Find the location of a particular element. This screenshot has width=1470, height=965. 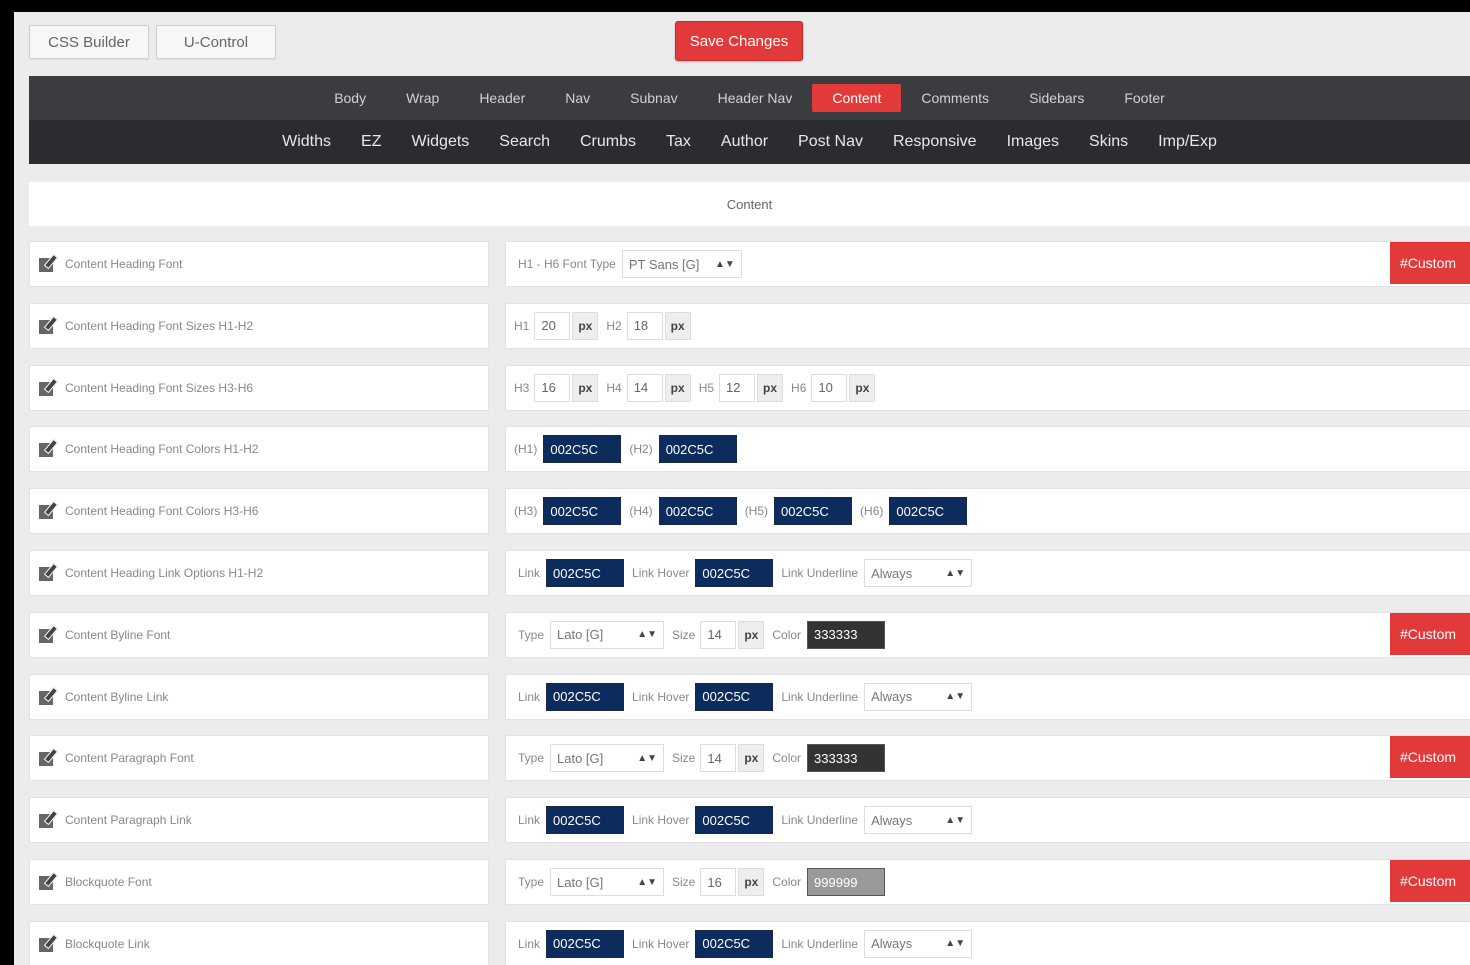

tab-search: Search is located at coordinates (524, 142).